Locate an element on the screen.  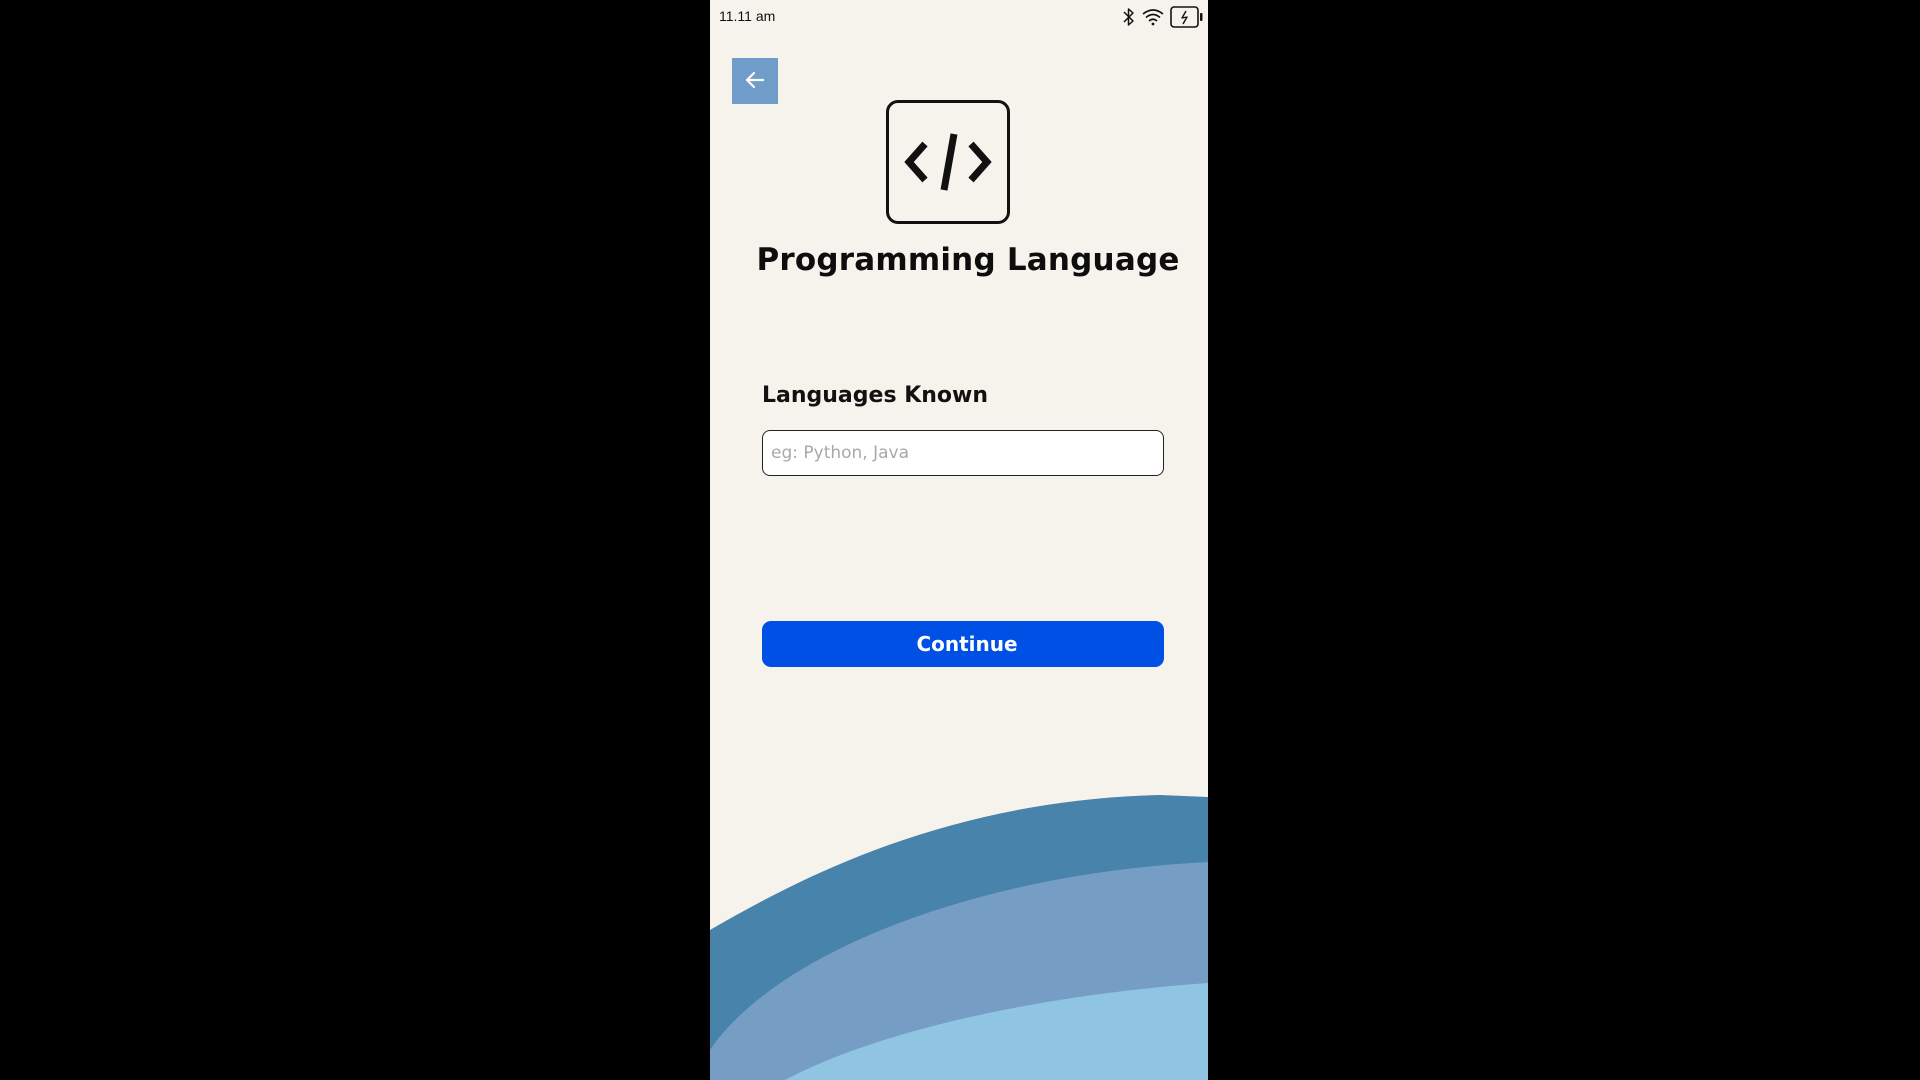
back-button is located at coordinates (755, 81).